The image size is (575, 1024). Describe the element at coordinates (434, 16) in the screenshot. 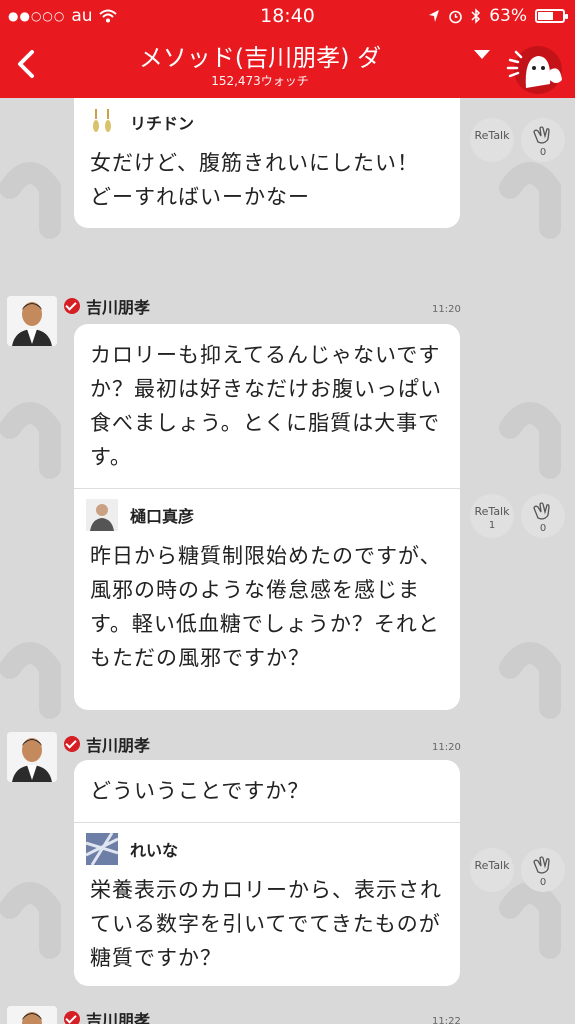

I see `location-arrow-icon` at that location.